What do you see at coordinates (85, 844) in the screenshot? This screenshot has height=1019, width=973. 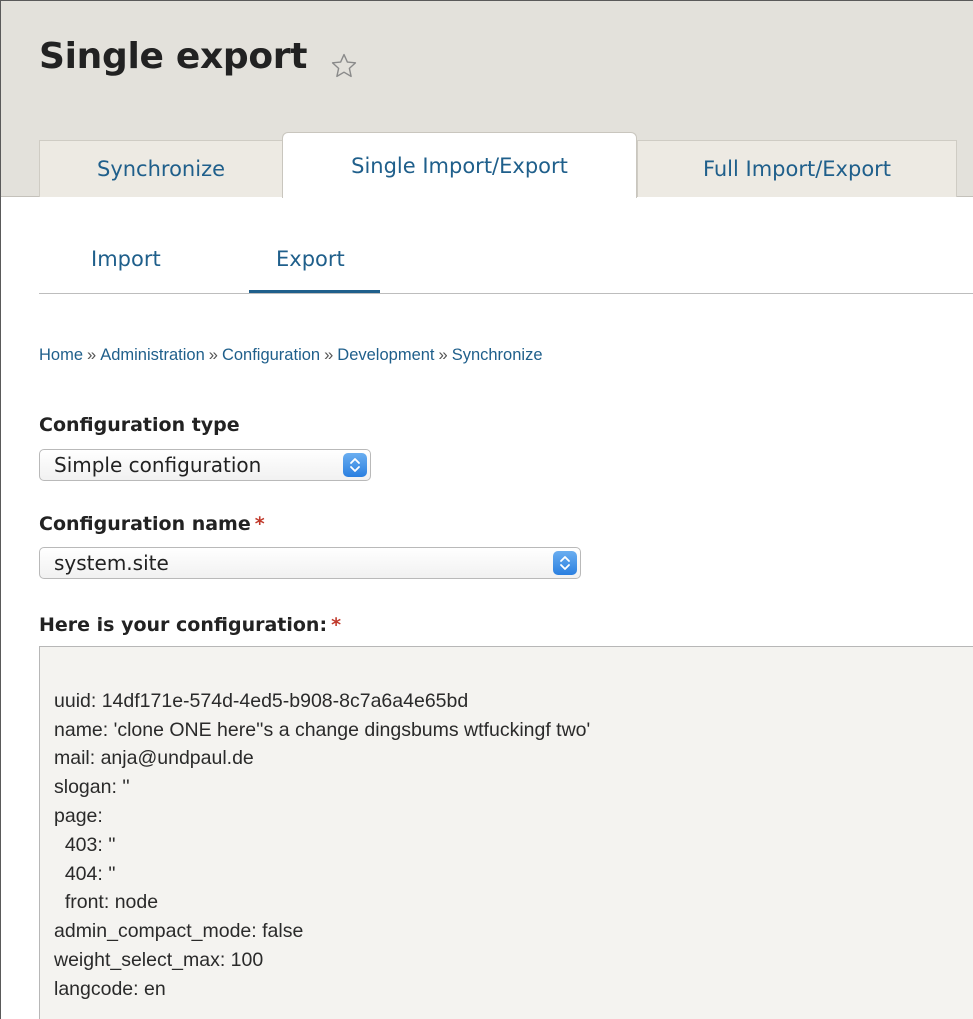 I see `config-line: 403: ''` at bounding box center [85, 844].